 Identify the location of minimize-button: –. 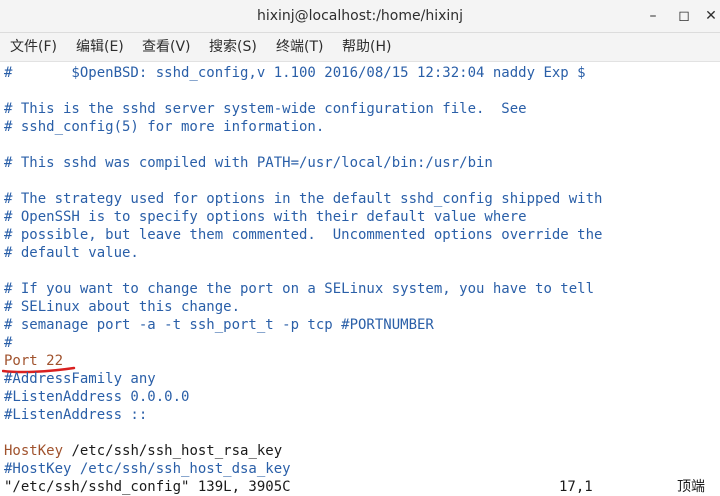
(653, 16).